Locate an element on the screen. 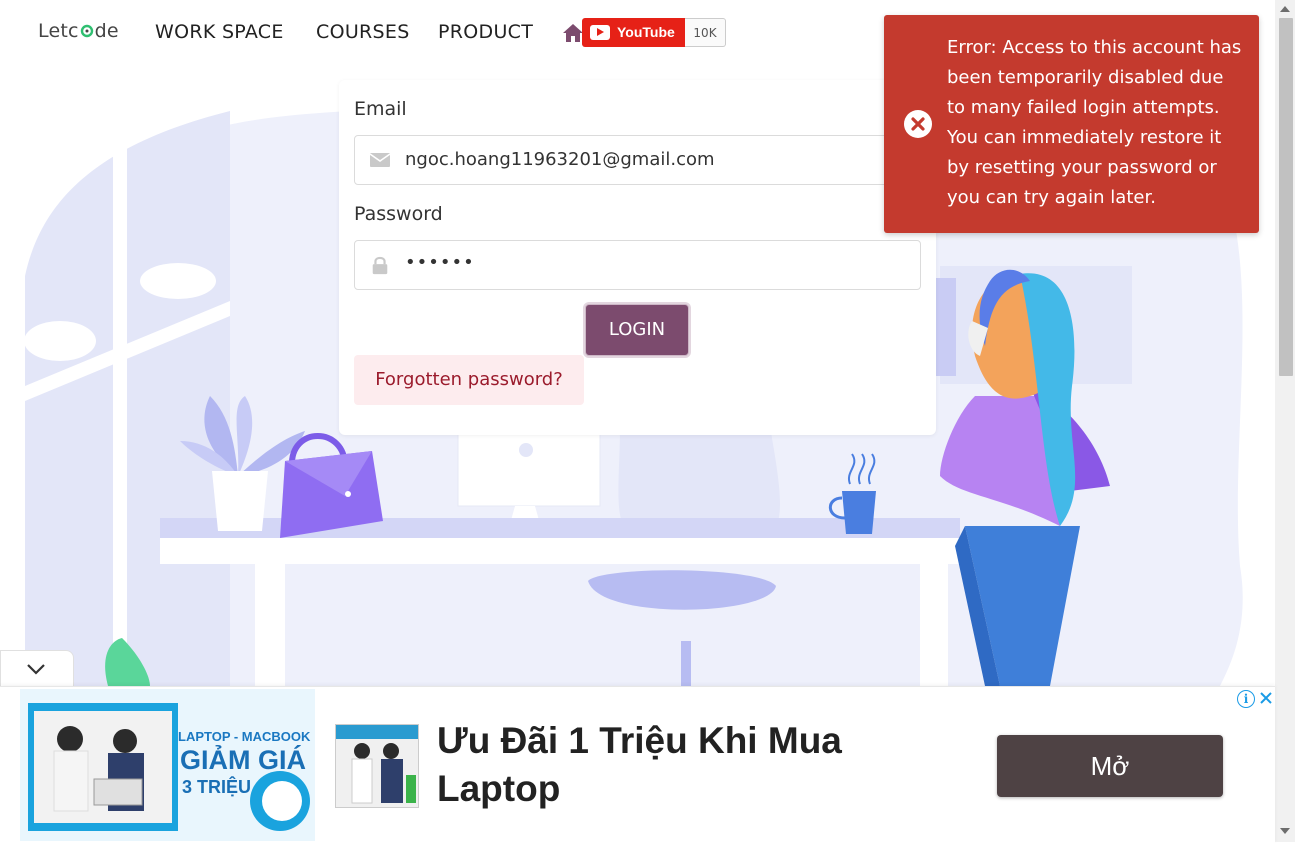 The image size is (1295, 843). ad-image-text-3: 3 TRIỆU is located at coordinates (217, 787).